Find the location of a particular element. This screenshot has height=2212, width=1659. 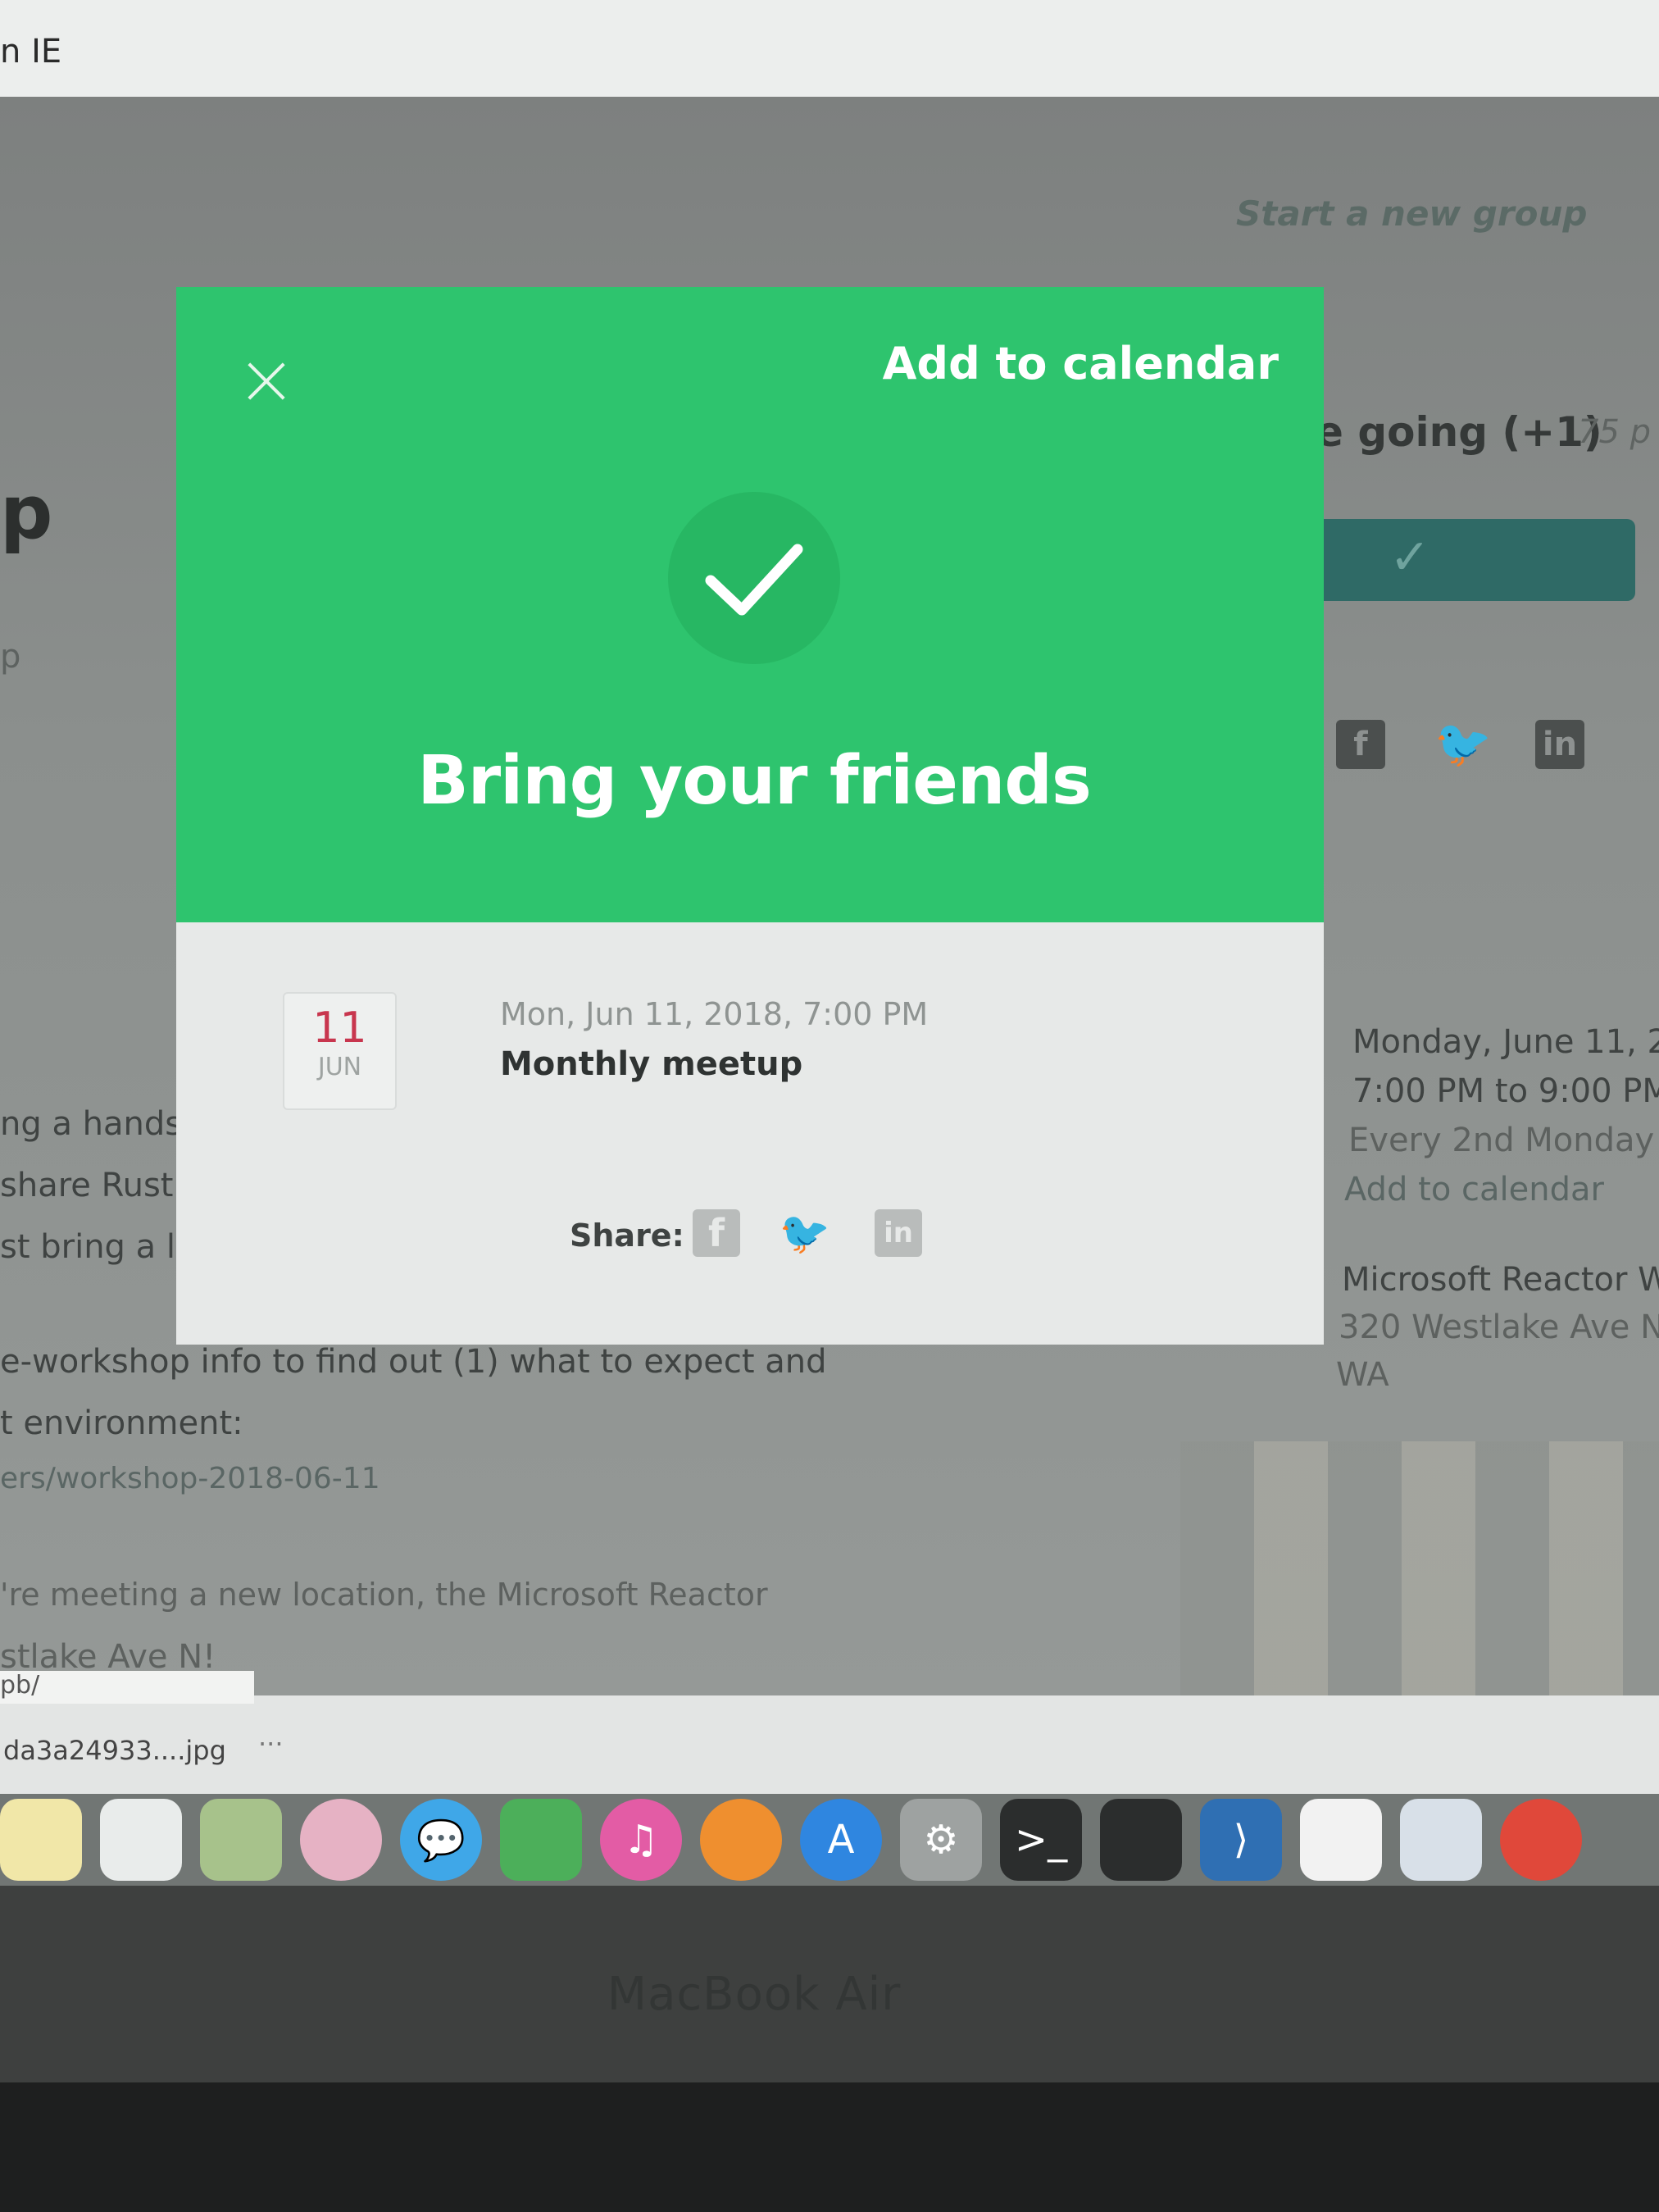

share-label: Share: is located at coordinates (627, 1236).